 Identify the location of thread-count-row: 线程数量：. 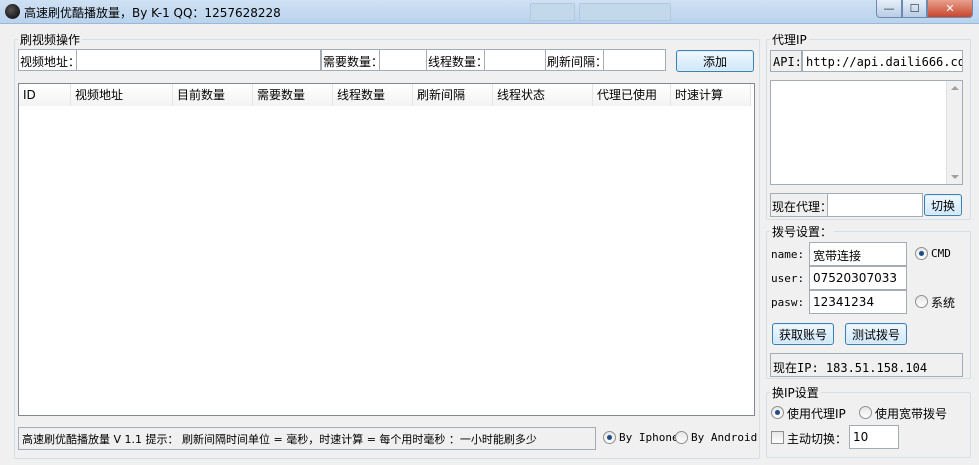
(486, 60).